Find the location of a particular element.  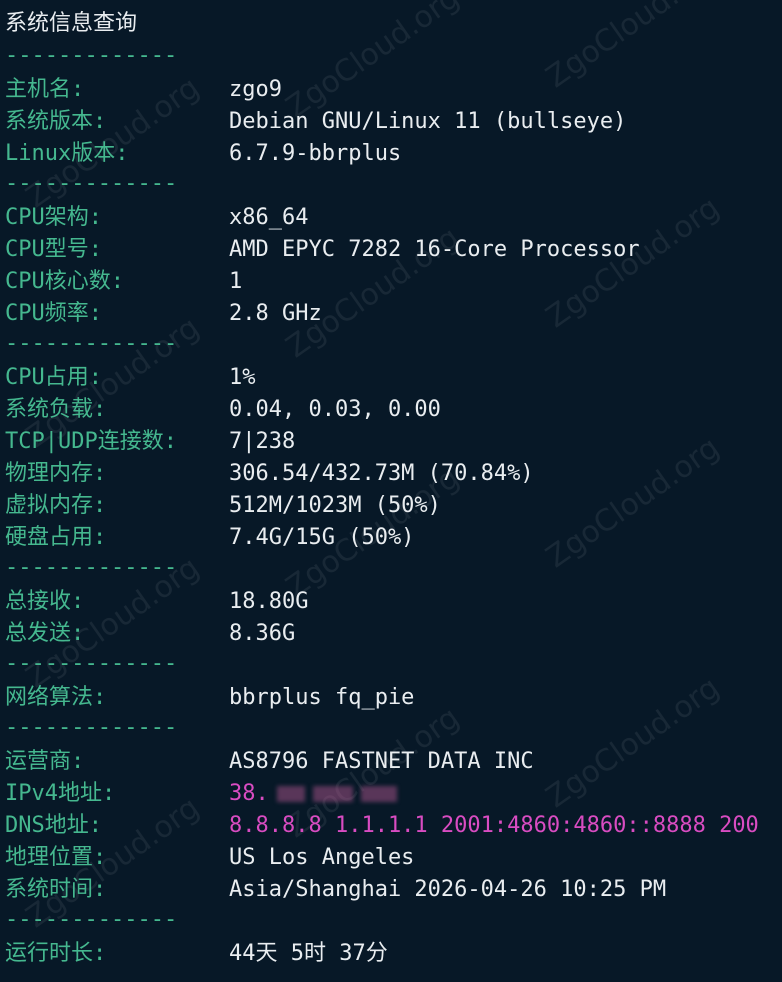

sys-load-value: 0.04, 0.03, 0.00 is located at coordinates (335, 409).